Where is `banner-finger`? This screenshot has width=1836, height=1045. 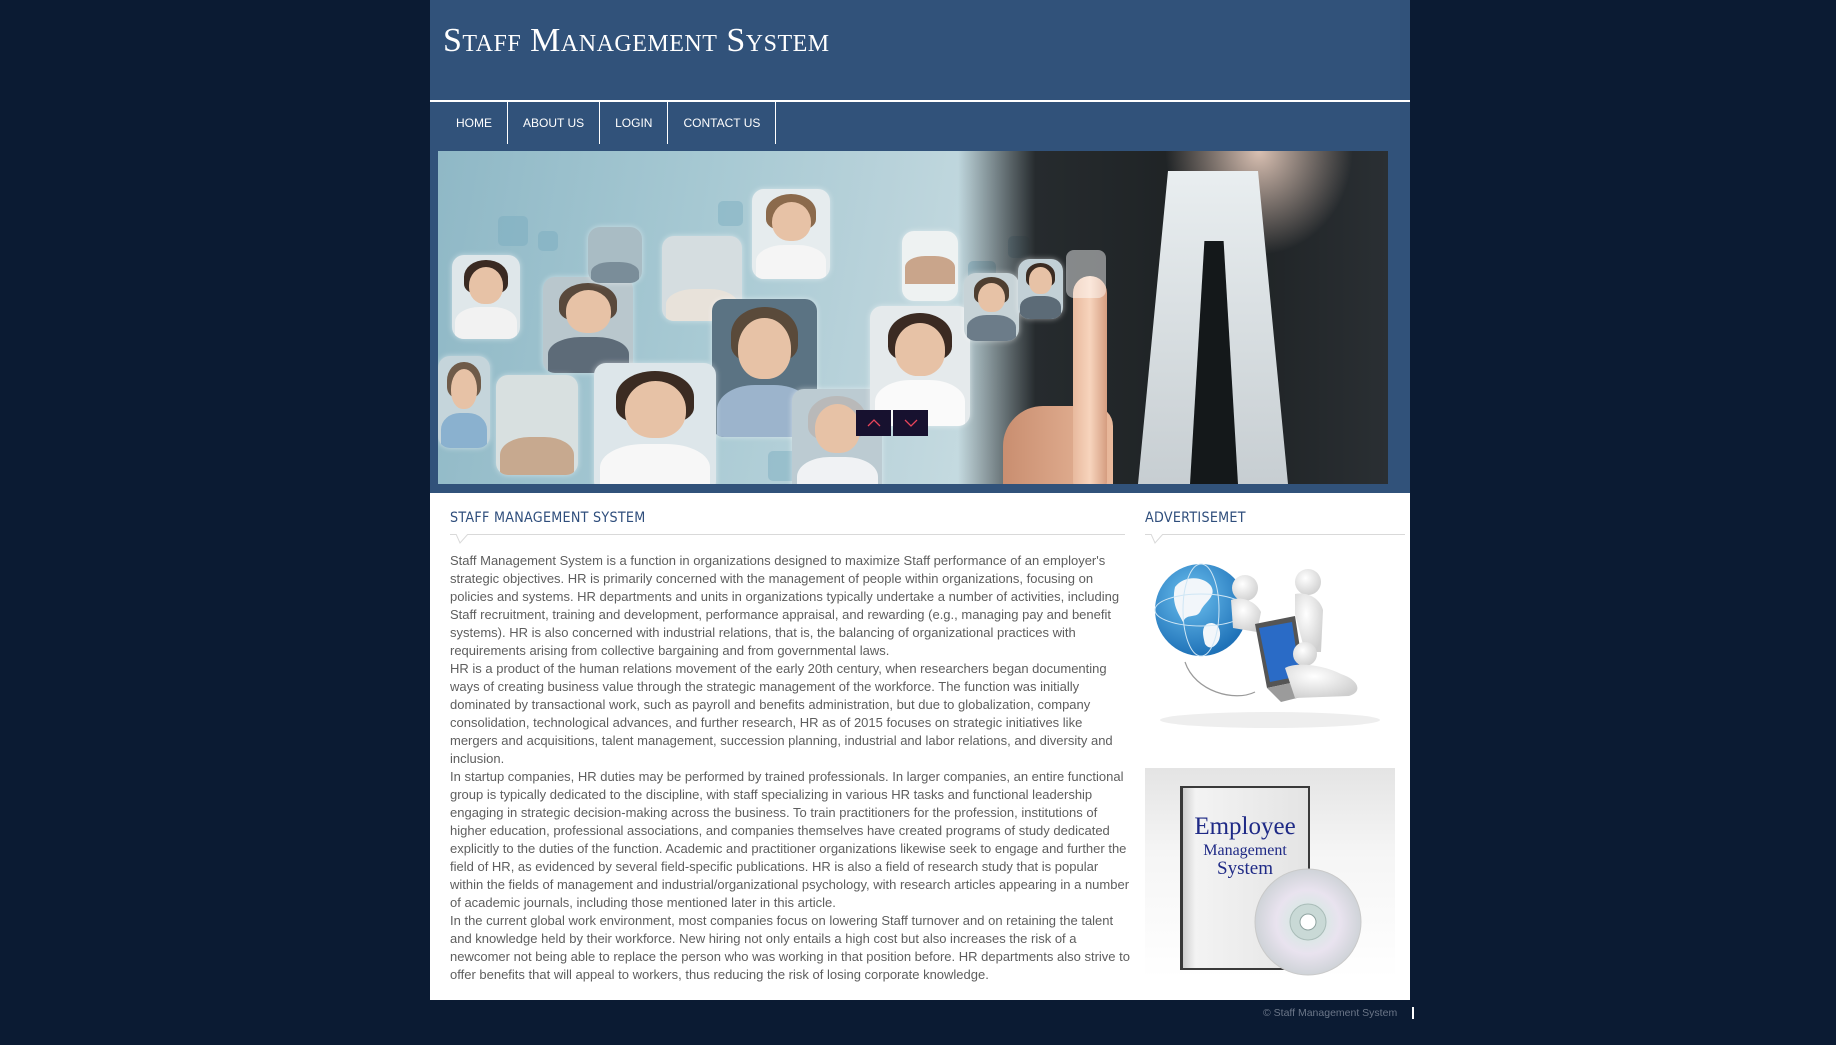
banner-finger is located at coordinates (1090, 380).